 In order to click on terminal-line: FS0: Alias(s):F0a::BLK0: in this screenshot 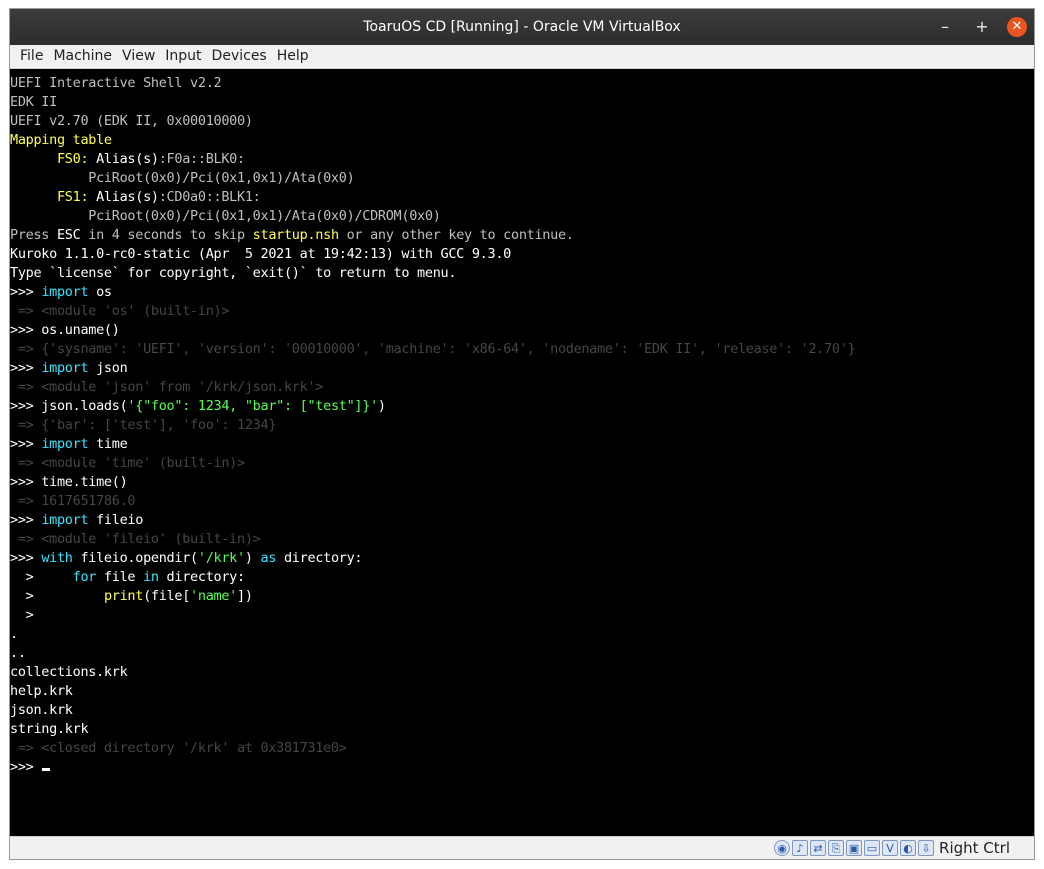, I will do `click(432, 159)`.